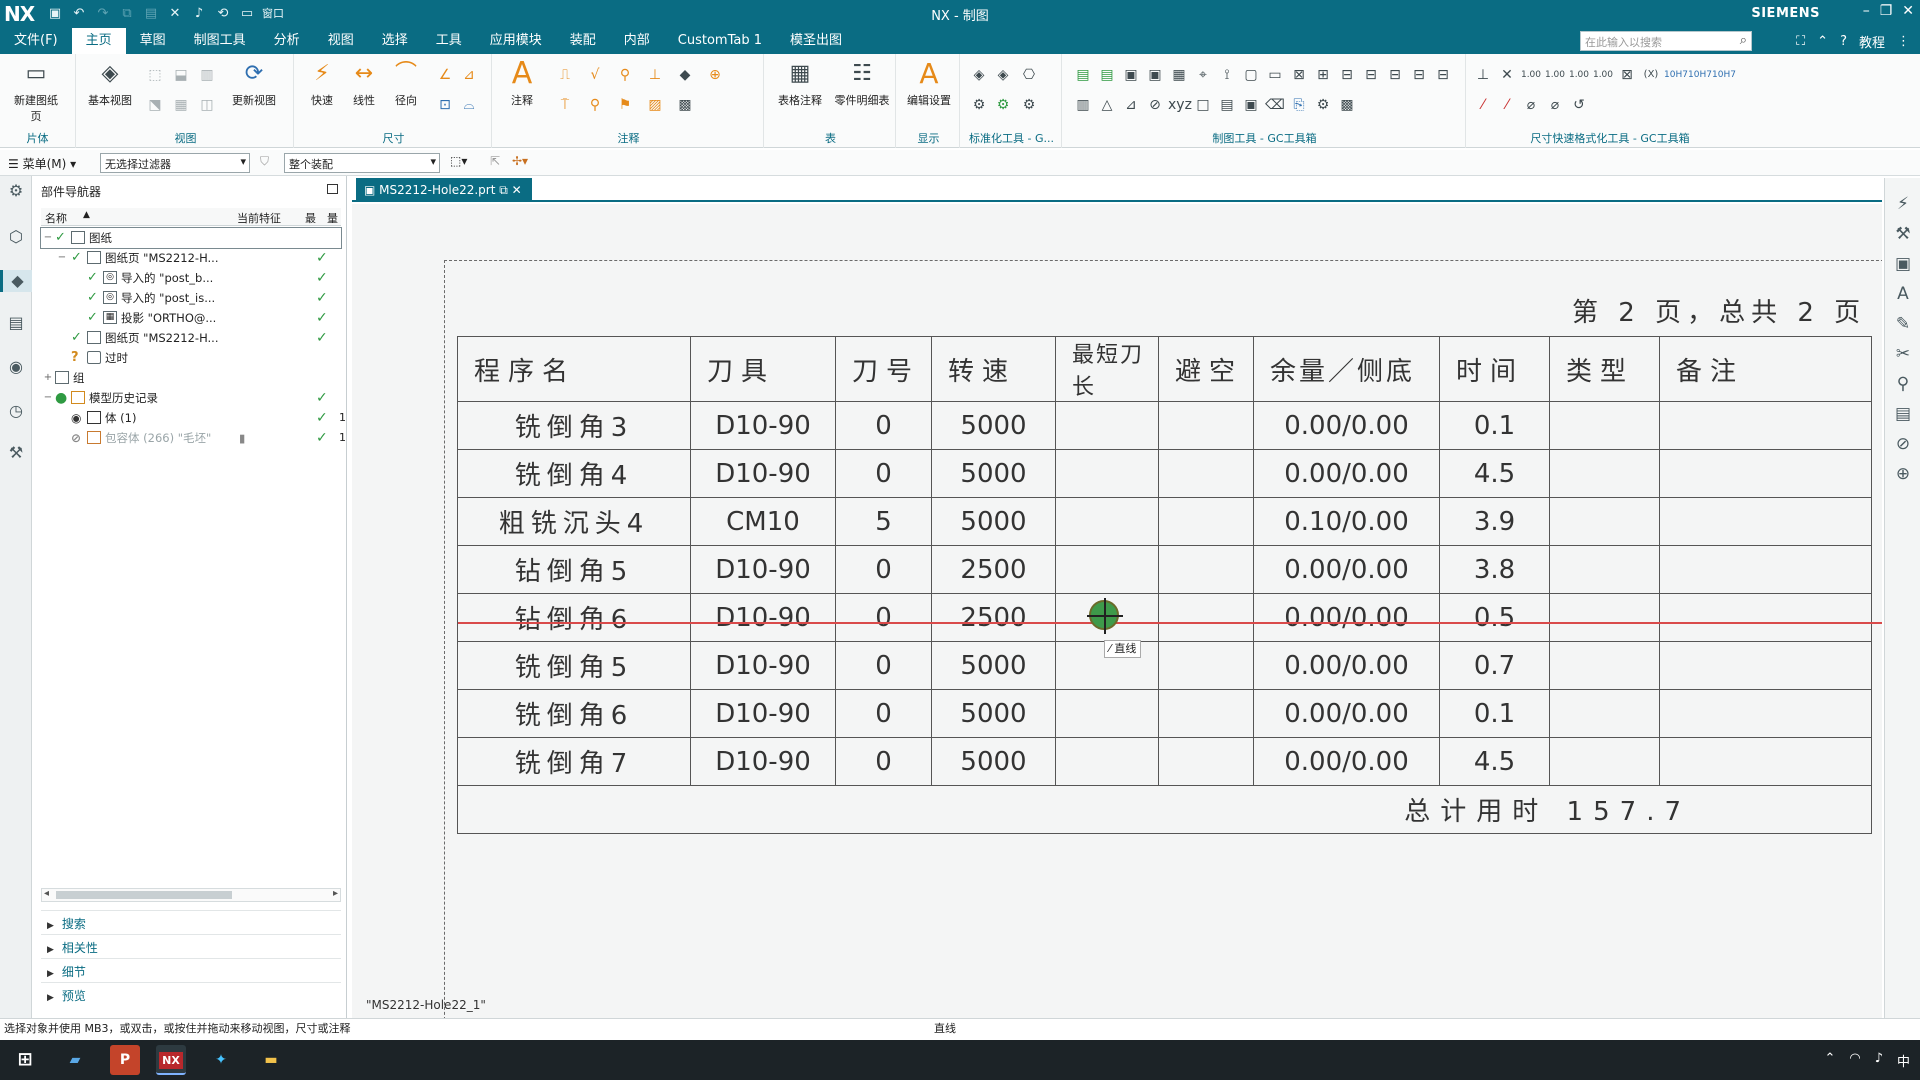  I want to click on section-dependencies: ▶ 相关性, so click(191, 945).